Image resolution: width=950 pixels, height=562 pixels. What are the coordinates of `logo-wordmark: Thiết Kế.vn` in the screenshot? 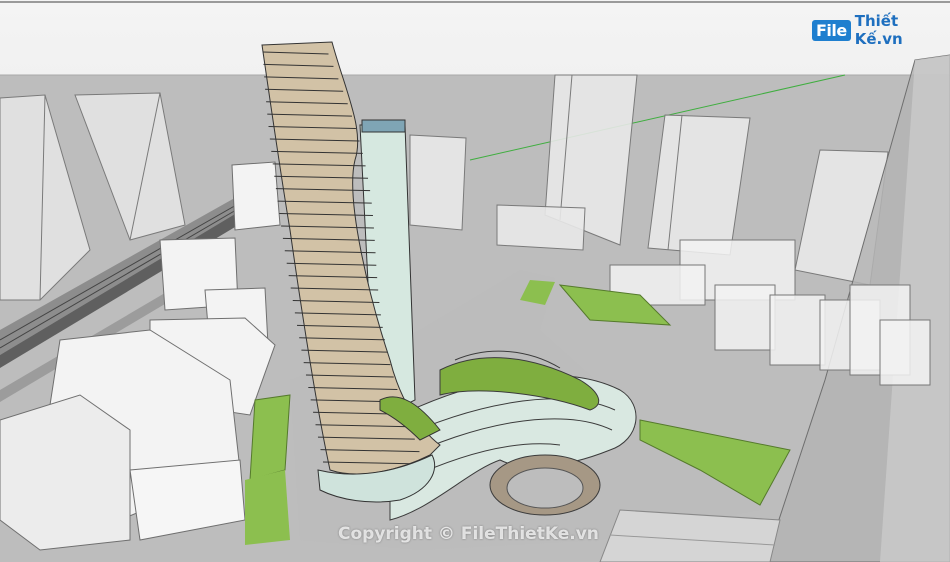 It's located at (878, 30).